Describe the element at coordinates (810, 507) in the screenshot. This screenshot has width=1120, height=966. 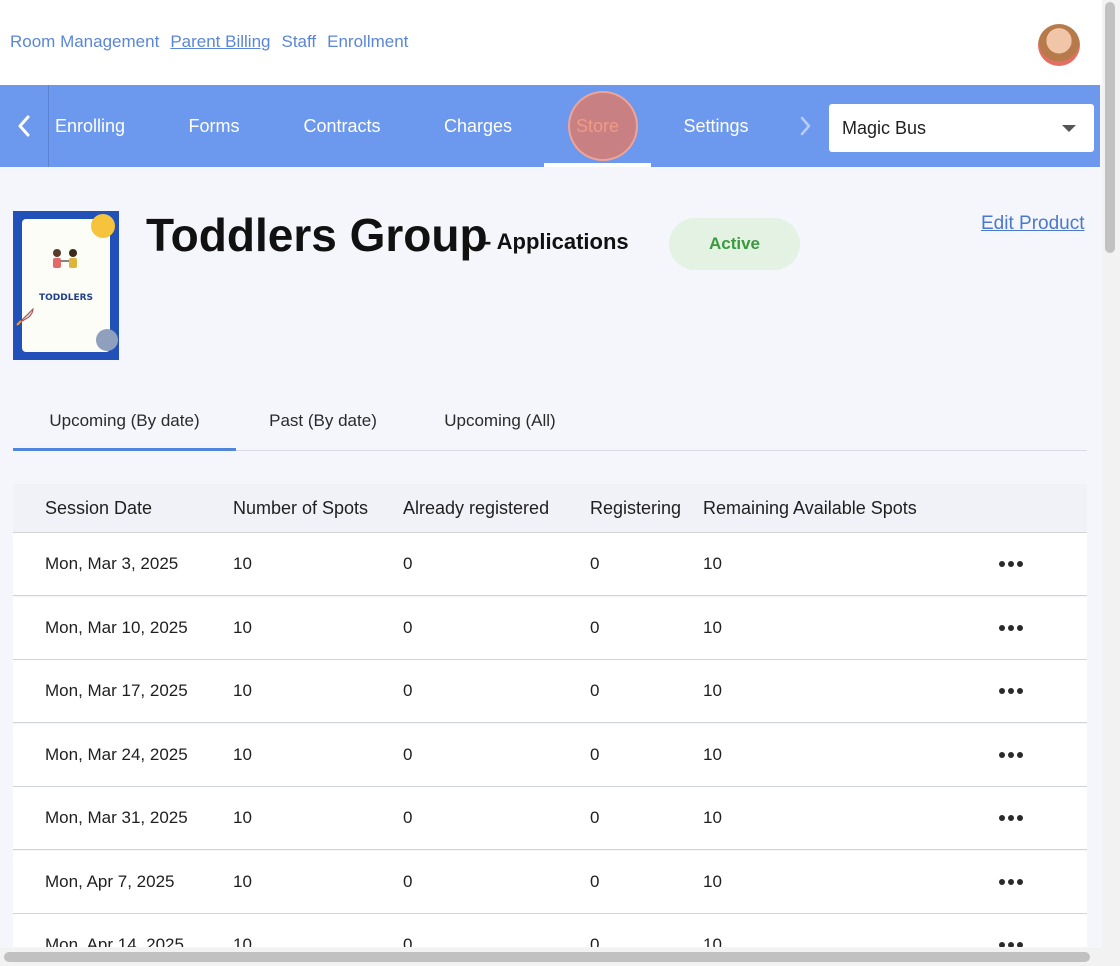
I see `column-remaining-spots: Remaining Available Spots` at that location.